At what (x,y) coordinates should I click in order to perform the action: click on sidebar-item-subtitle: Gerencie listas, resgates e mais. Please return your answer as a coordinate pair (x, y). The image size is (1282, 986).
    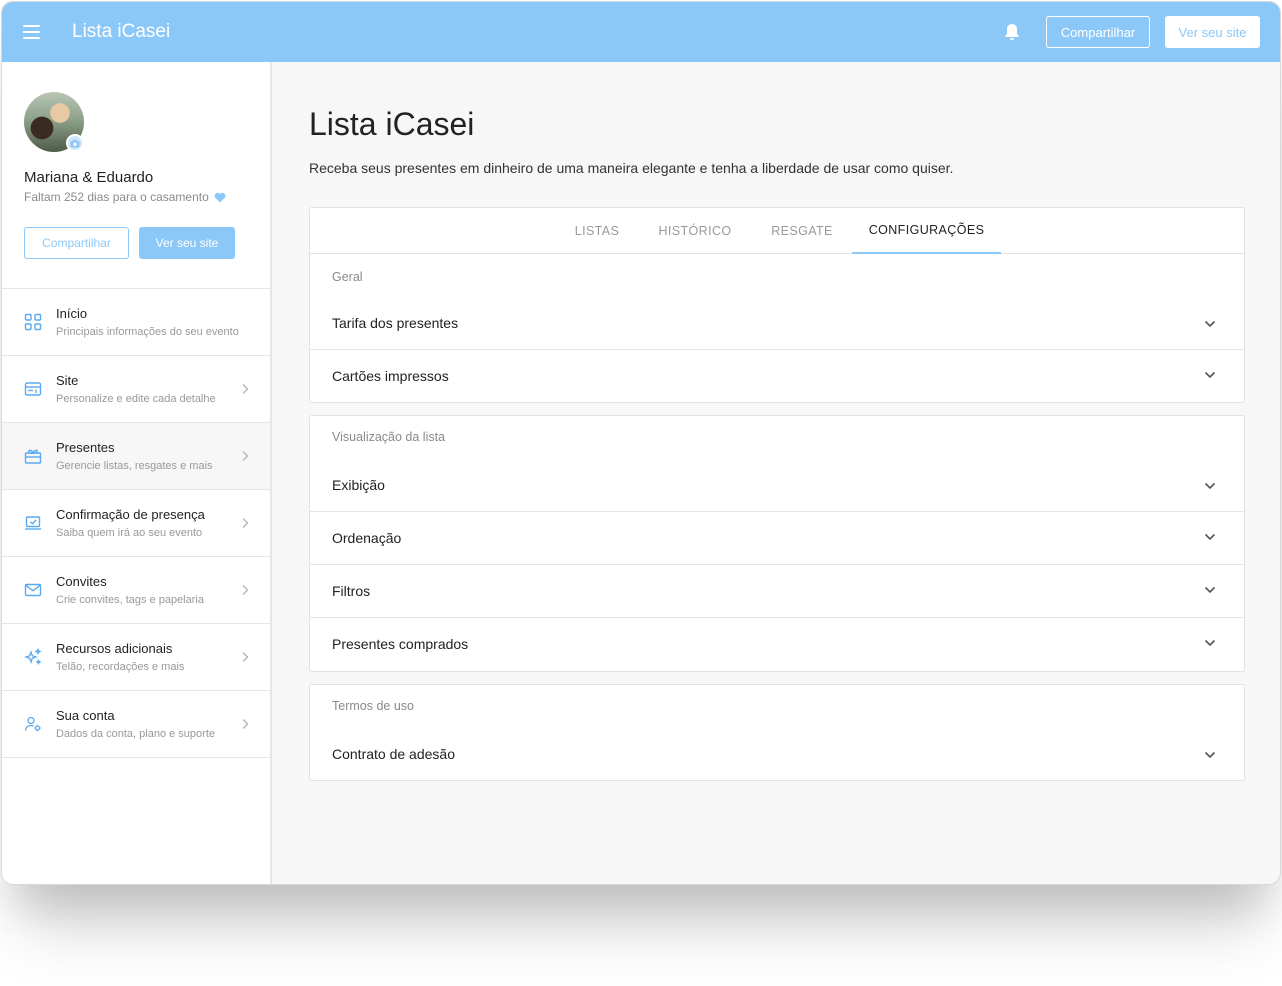
    Looking at the image, I should click on (134, 466).